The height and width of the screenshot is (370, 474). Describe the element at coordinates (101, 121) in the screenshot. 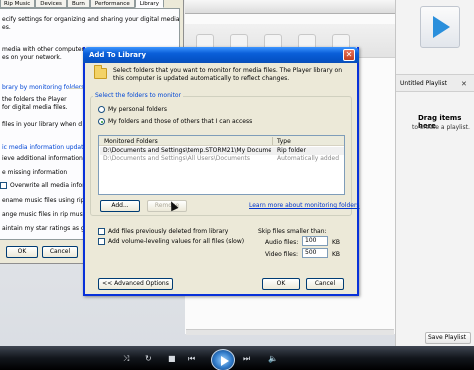

I see `radio-mine-and-others` at that location.